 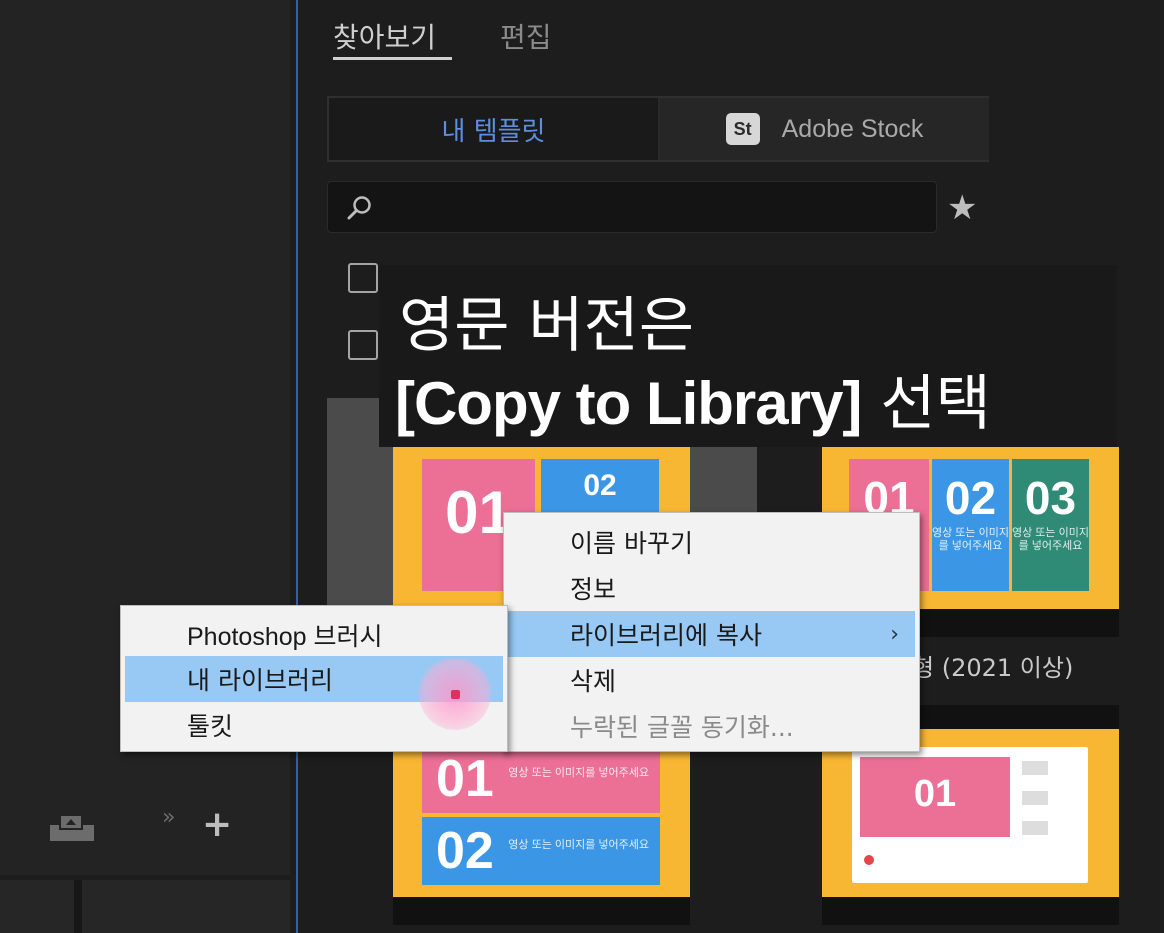 I want to click on template-thumbnail: 01 영상 또는 이미지를 넣어주세요 02 영상 또는 이미지를 넣어주세요, so click(x=541, y=830).